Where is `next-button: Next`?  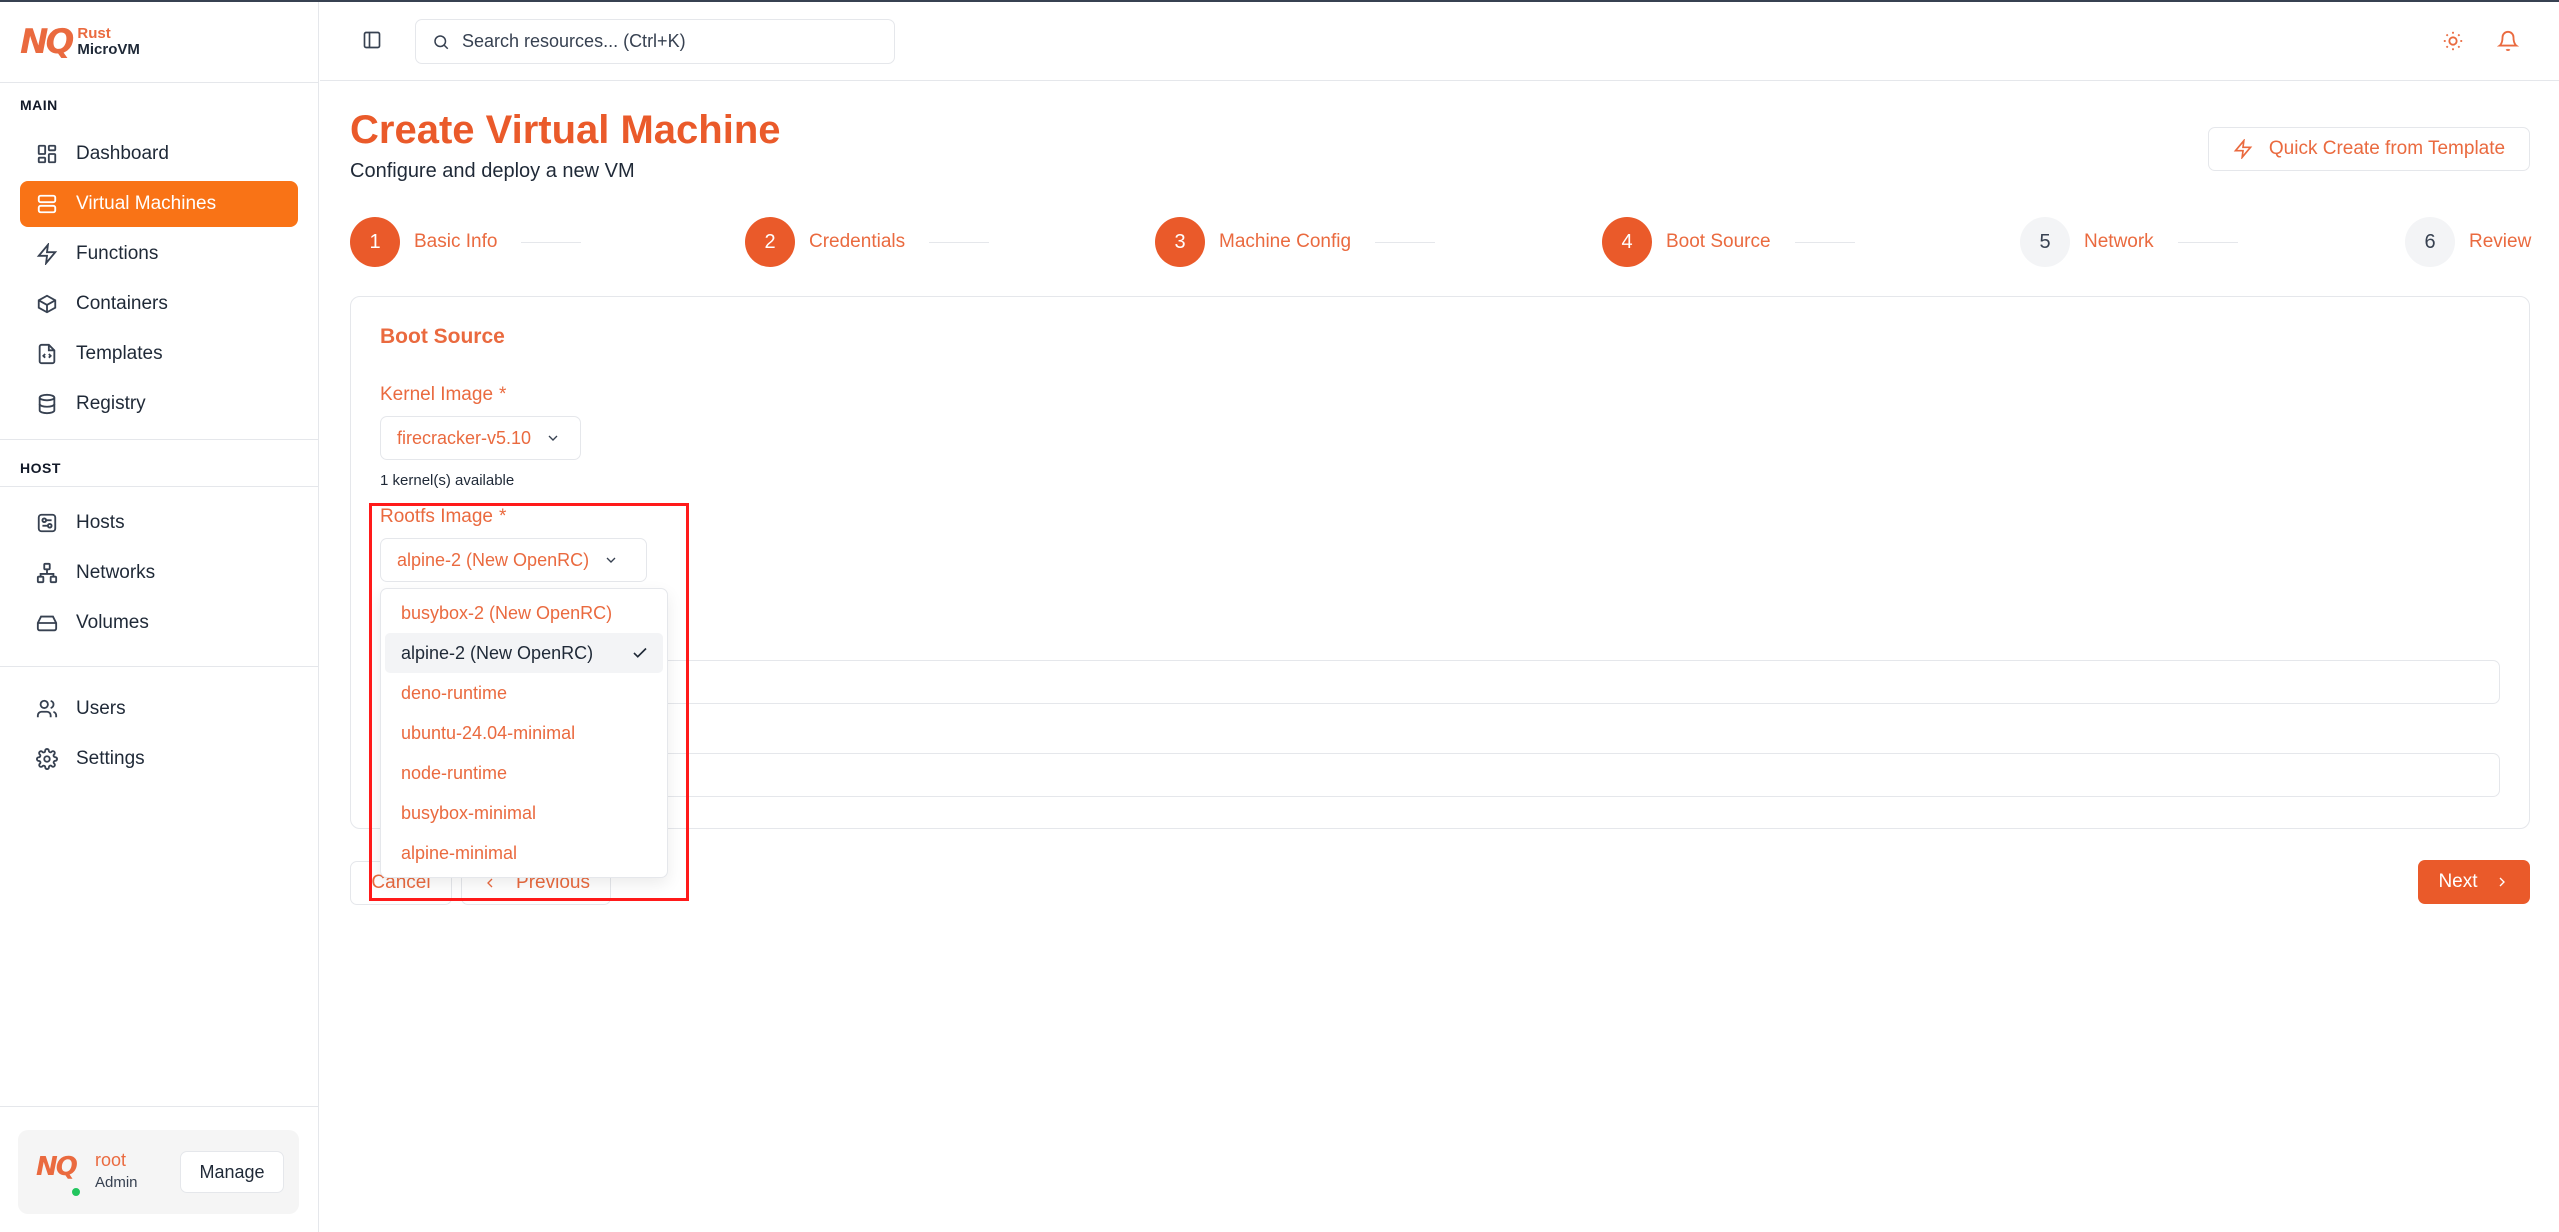 next-button: Next is located at coordinates (2474, 882).